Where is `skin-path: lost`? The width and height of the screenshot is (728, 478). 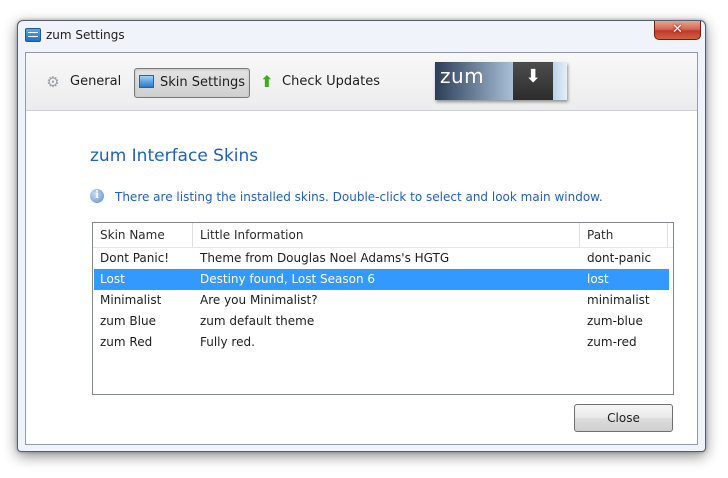 skin-path: lost is located at coordinates (598, 279).